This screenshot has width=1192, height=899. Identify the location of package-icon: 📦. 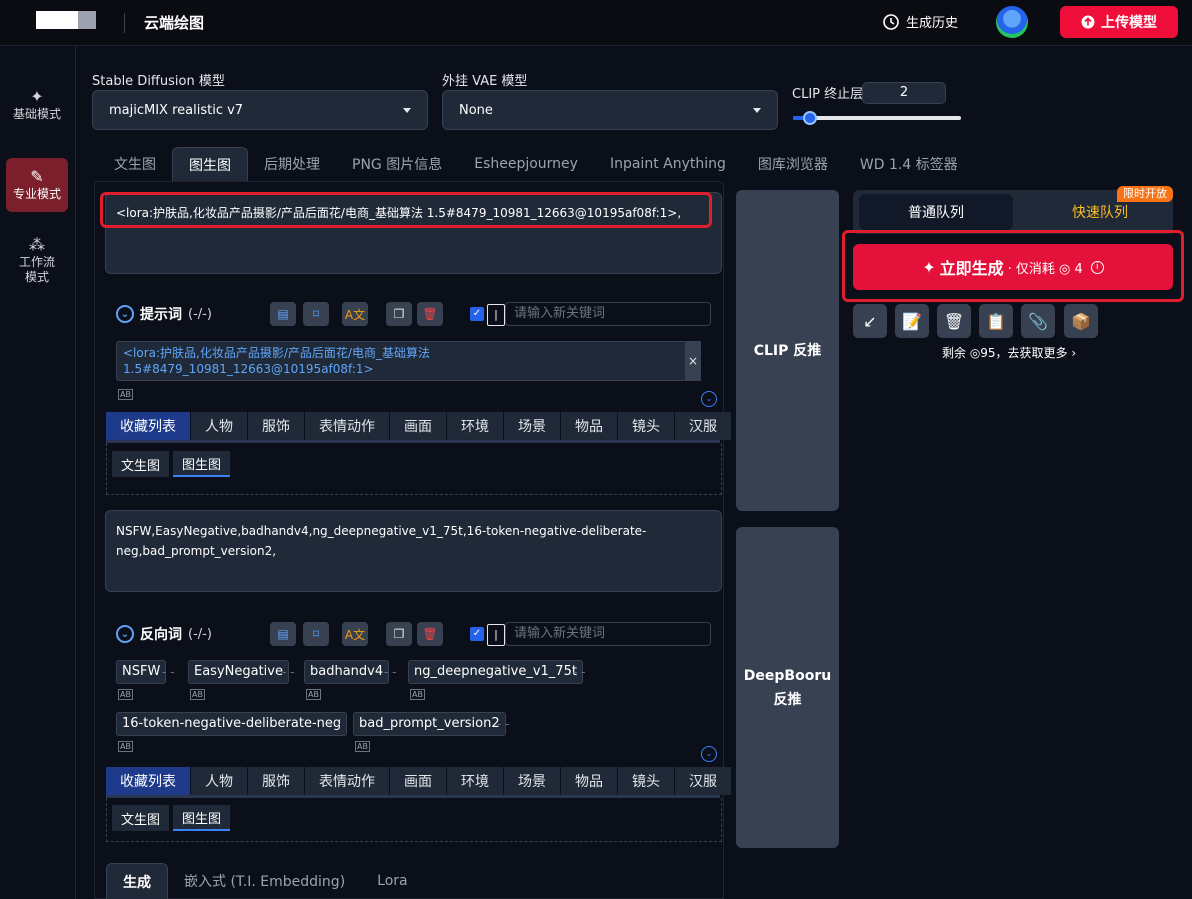
(1081, 321).